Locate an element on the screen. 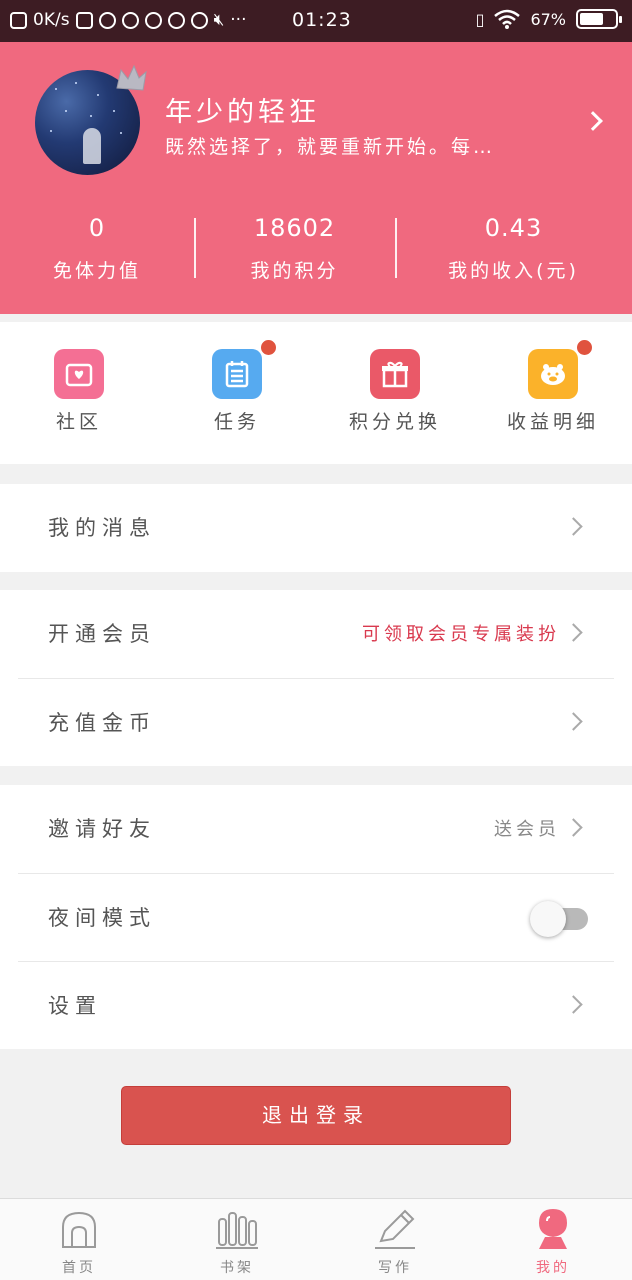 Image resolution: width=632 pixels, height=1280 pixels. tab-home: 首页 is located at coordinates (79, 1239).